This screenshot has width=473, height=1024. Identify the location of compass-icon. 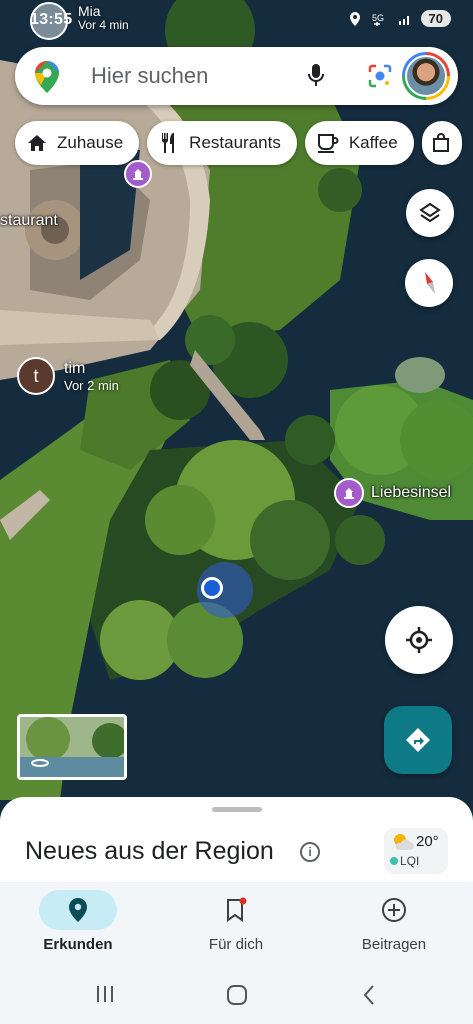
(430, 283).